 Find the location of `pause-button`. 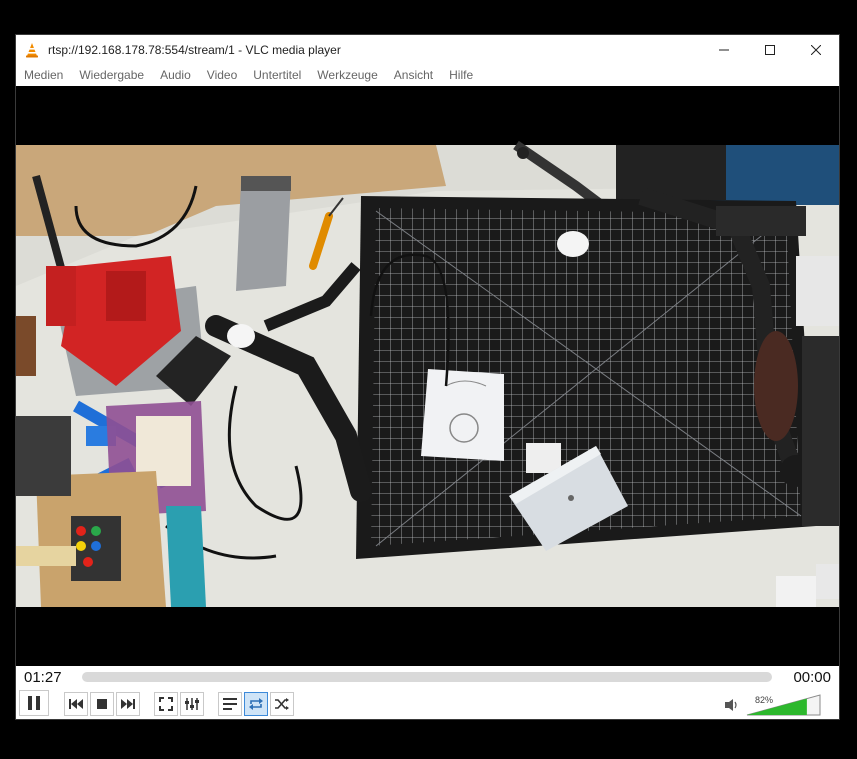

pause-button is located at coordinates (34, 703).